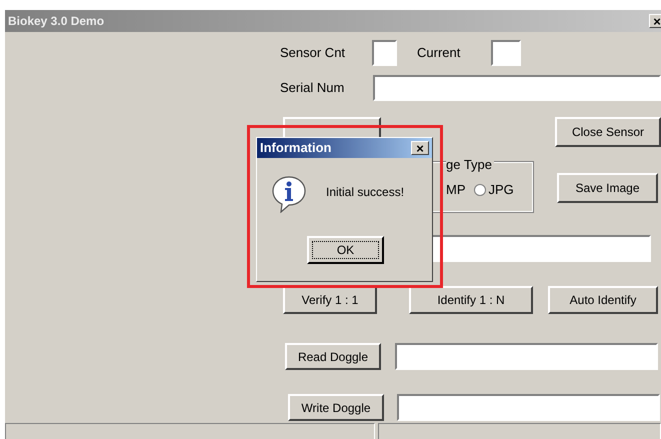 This screenshot has width=661, height=439. I want to click on radio-label: MP, so click(456, 190).